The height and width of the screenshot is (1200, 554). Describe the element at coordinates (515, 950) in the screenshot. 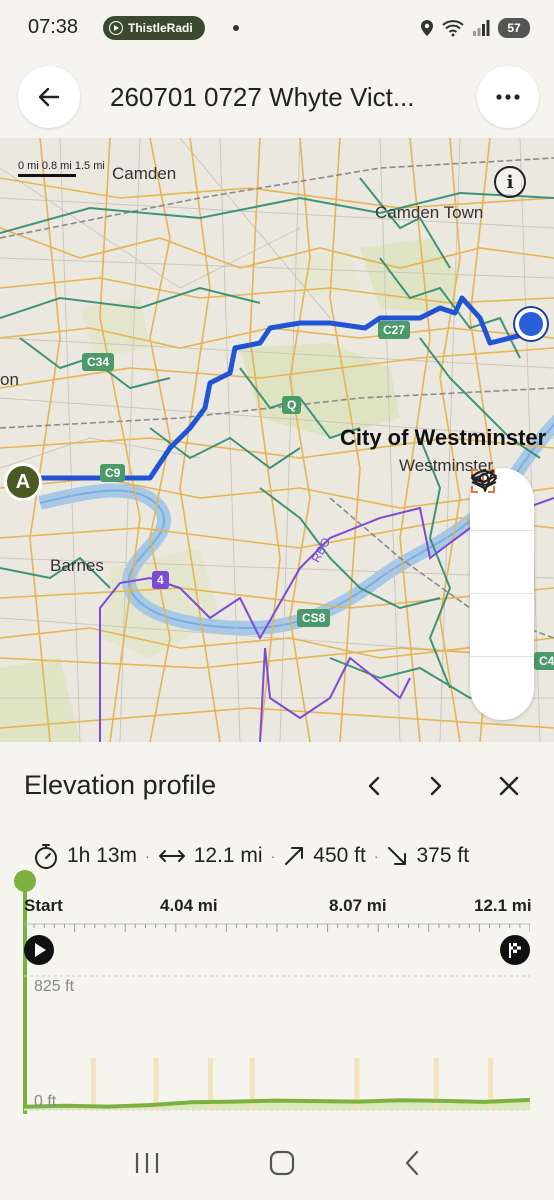

I see `finish-flag-icon` at that location.